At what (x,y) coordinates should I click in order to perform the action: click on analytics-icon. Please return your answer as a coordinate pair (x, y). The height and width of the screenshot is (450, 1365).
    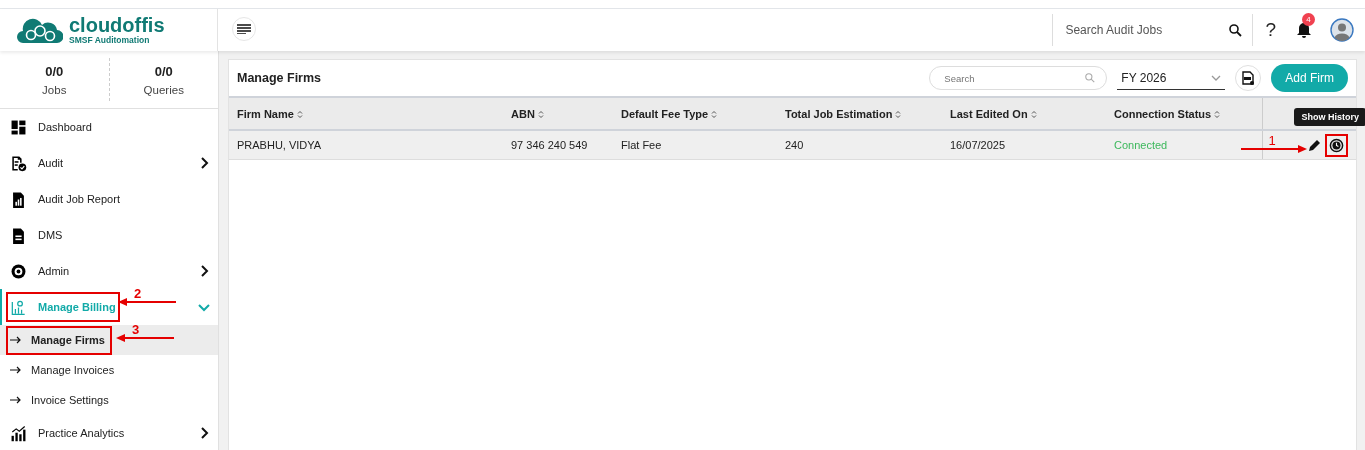
    Looking at the image, I should click on (18, 433).